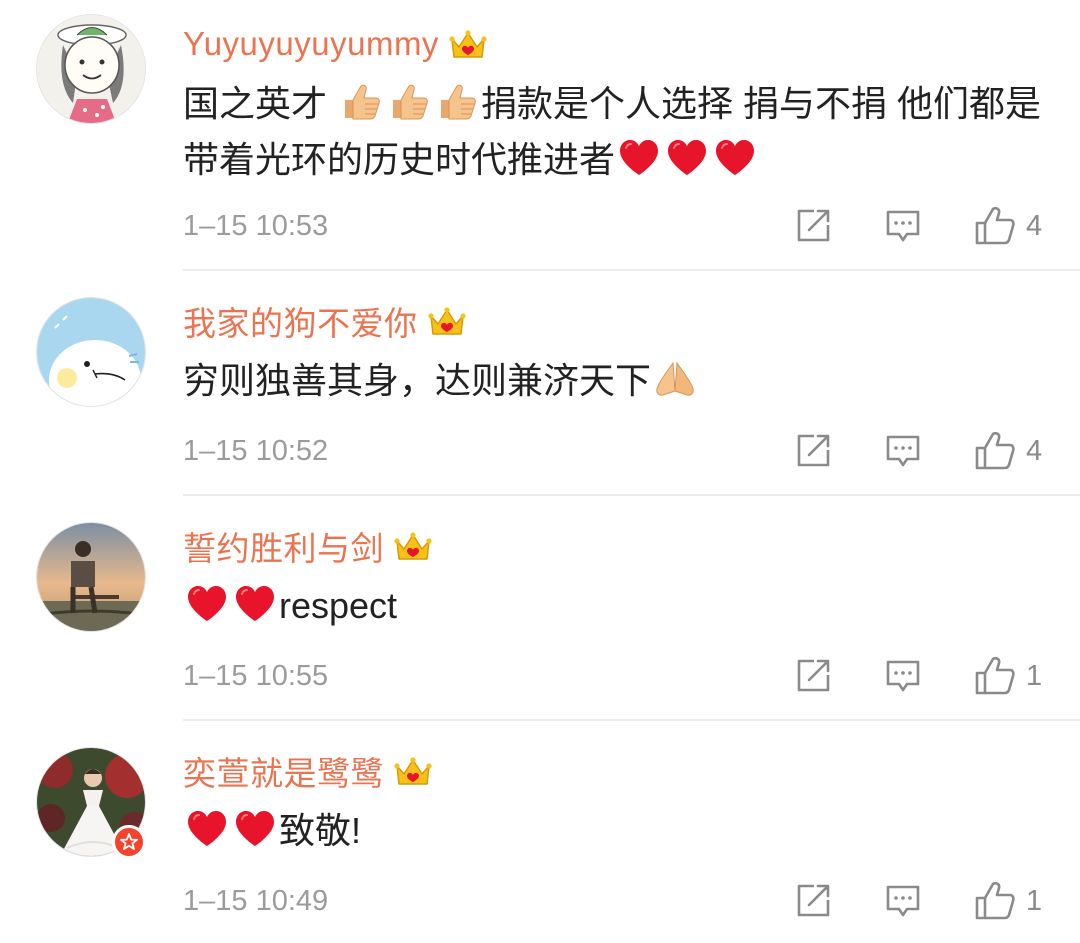  What do you see at coordinates (256, 225) in the screenshot?
I see `timestamp: 1–15 10:53` at bounding box center [256, 225].